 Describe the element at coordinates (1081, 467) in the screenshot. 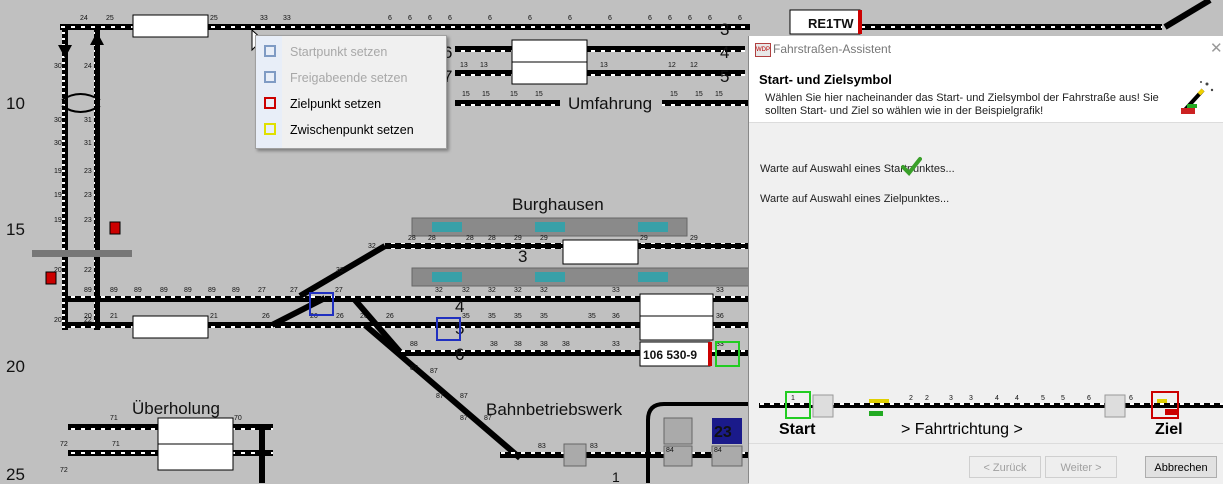

I see `next-button: Weiter >` at that location.